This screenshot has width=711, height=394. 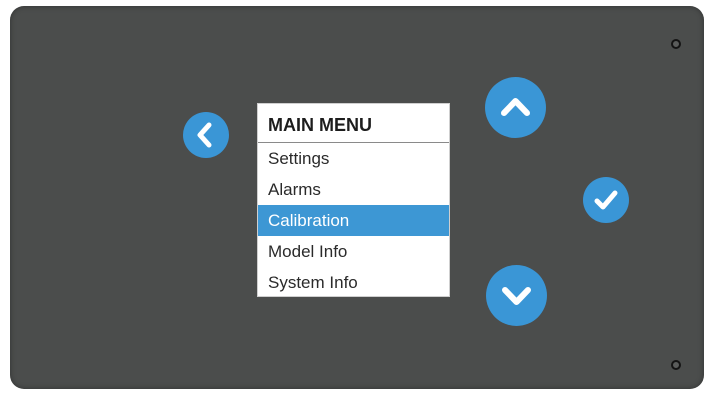 I want to click on checkmark-icon, so click(x=606, y=200).